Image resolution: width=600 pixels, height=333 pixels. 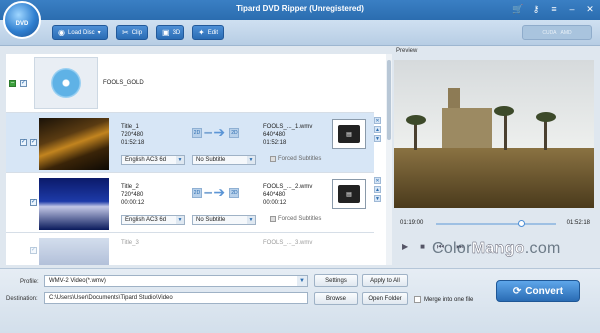 What do you see at coordinates (518, 9) in the screenshot?
I see `cart-icon: 🛒` at bounding box center [518, 9].